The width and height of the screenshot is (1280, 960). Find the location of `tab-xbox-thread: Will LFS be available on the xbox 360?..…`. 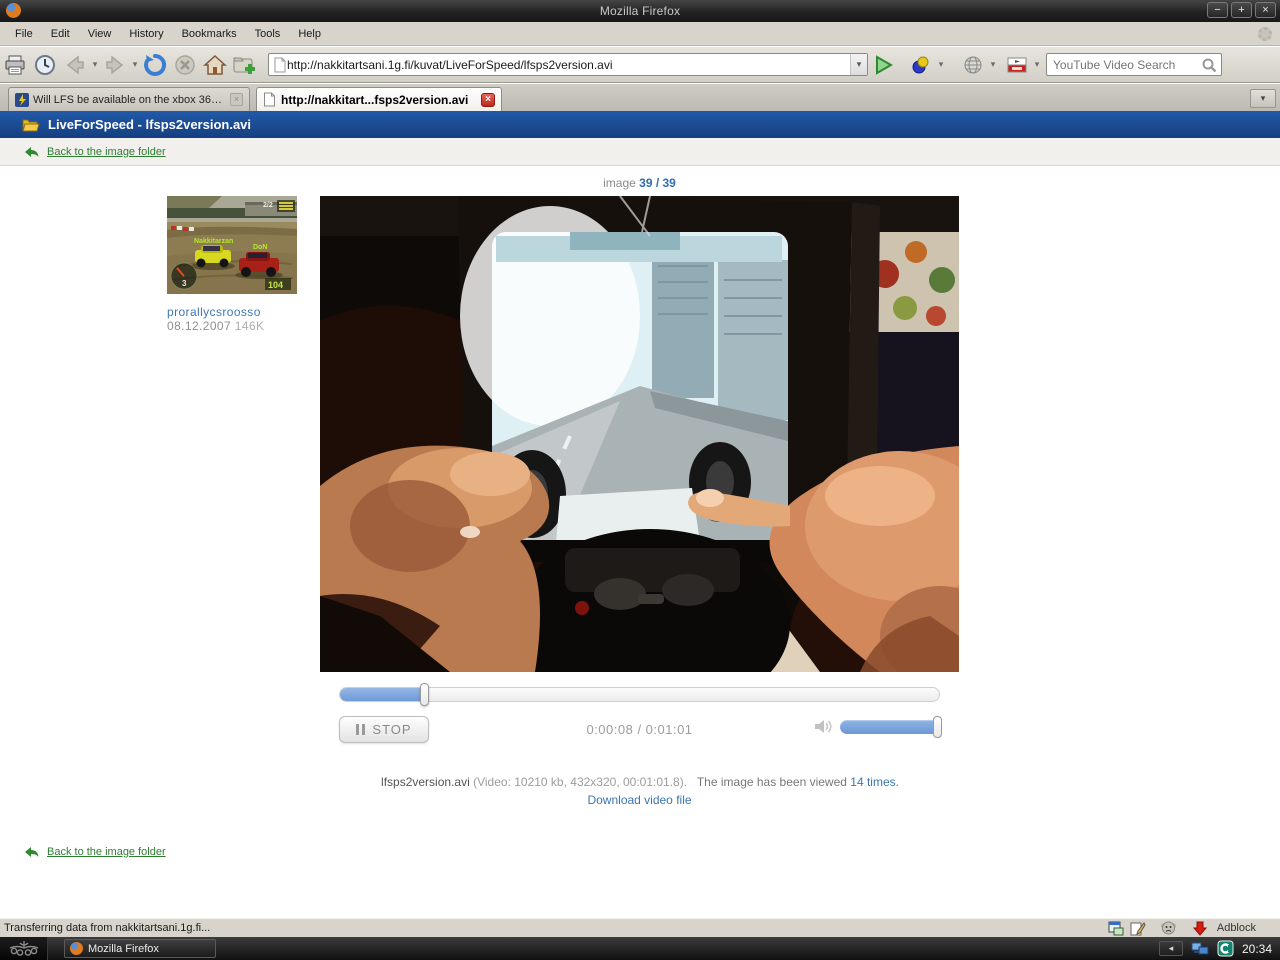

tab-xbox-thread: Will LFS be available on the xbox 360?..… is located at coordinates (129, 99).